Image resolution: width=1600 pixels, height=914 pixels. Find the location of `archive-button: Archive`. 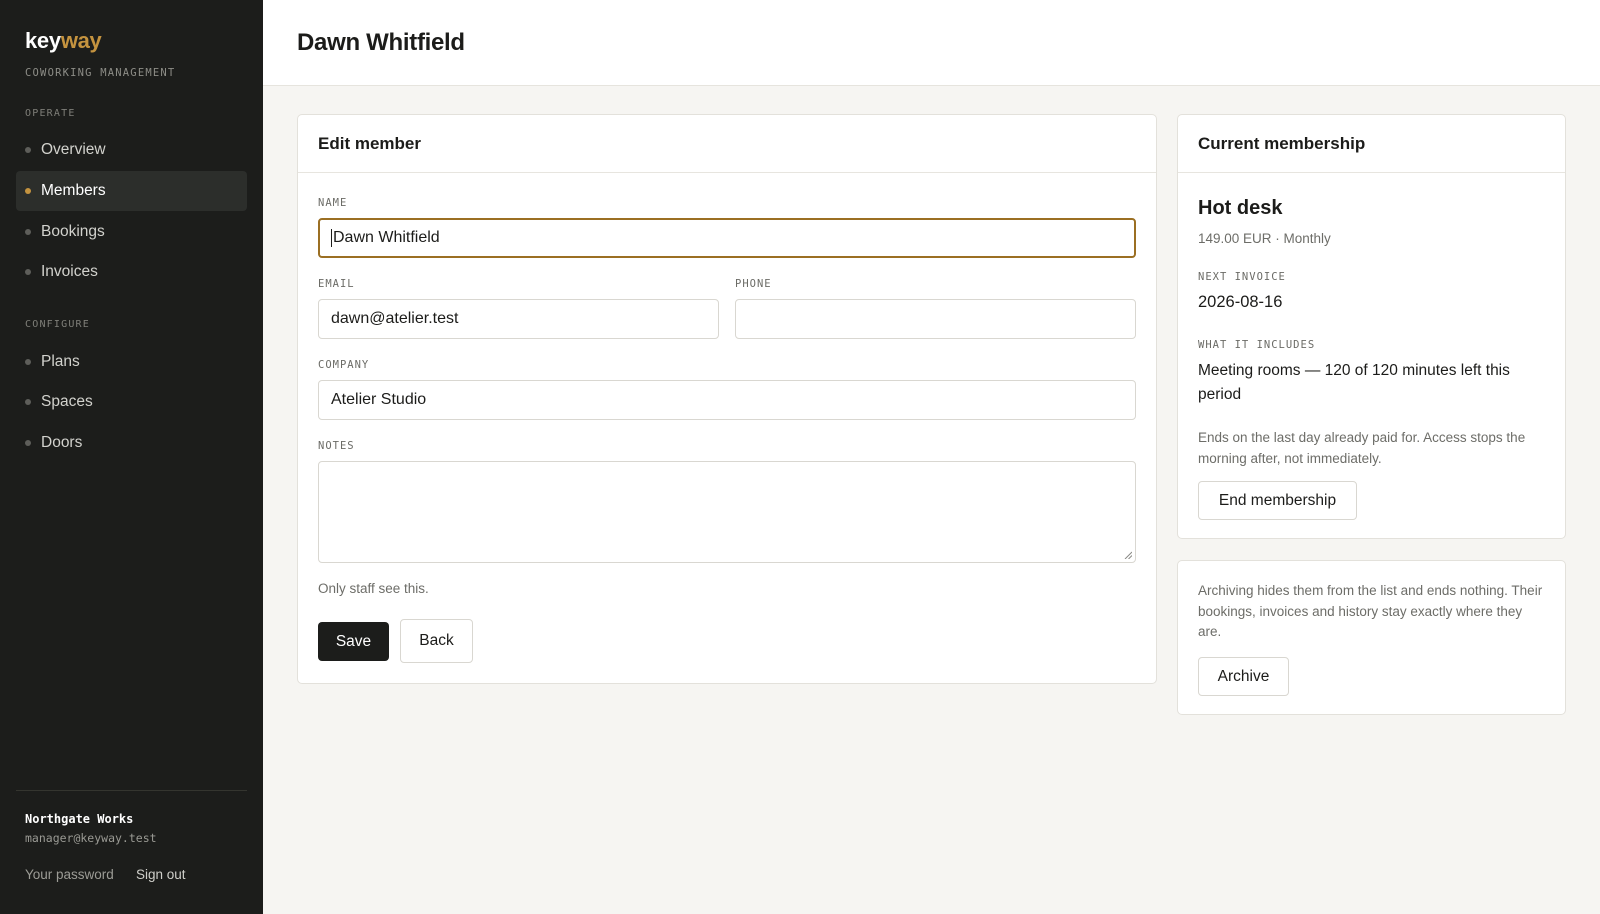

archive-button: Archive is located at coordinates (1243, 676).